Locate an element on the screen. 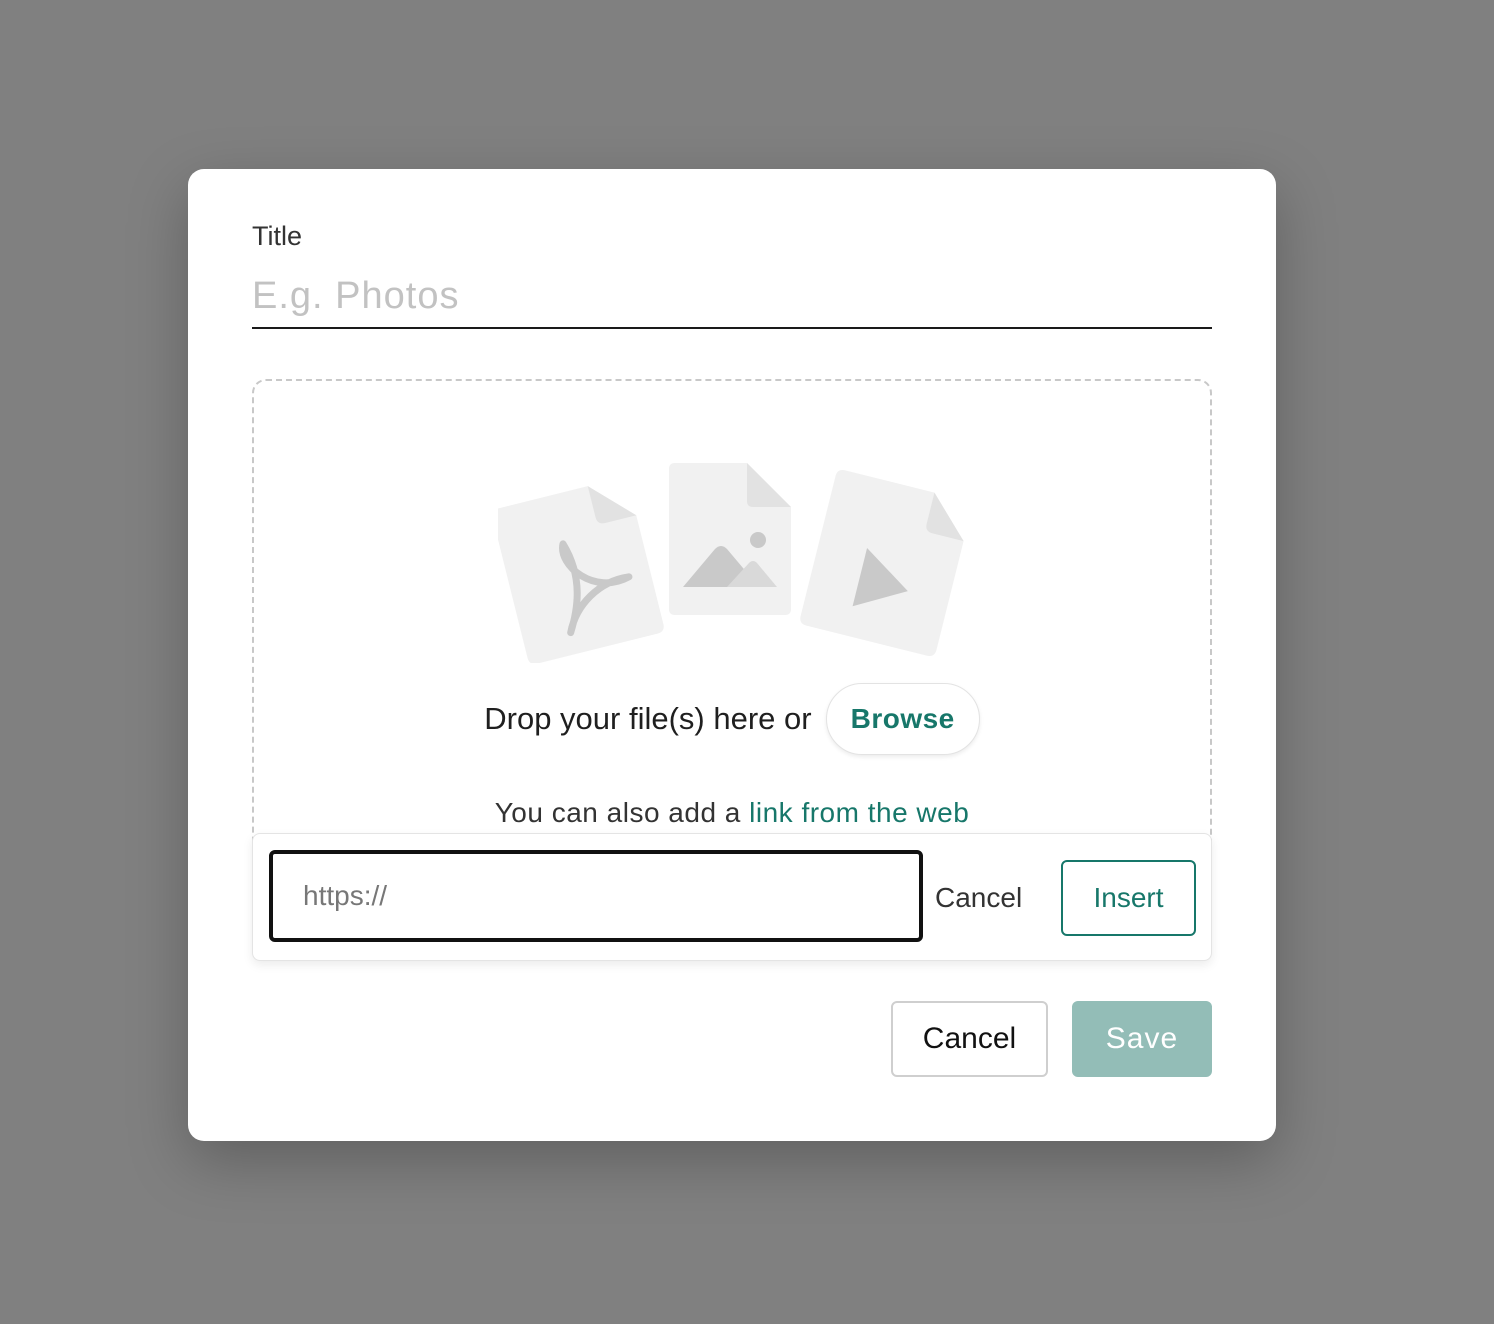  file-types-illustration is located at coordinates (731, 563).